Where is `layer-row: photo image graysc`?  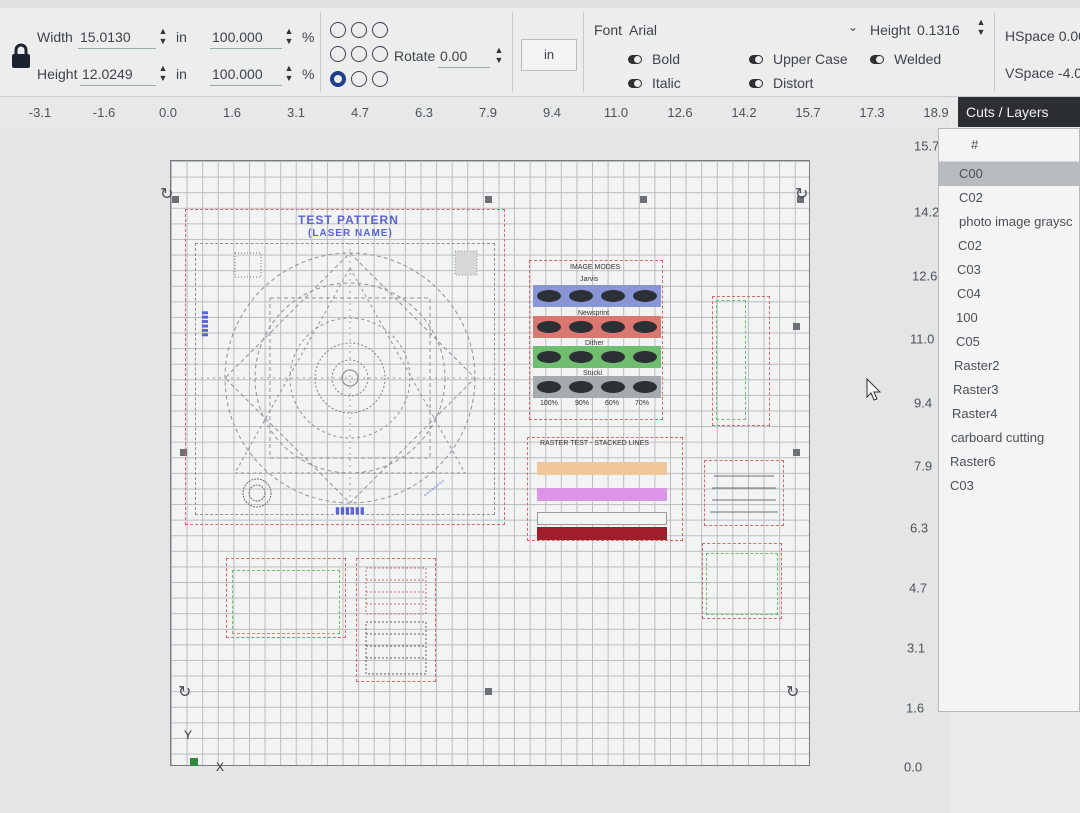 layer-row: photo image graysc is located at coordinates (1009, 222).